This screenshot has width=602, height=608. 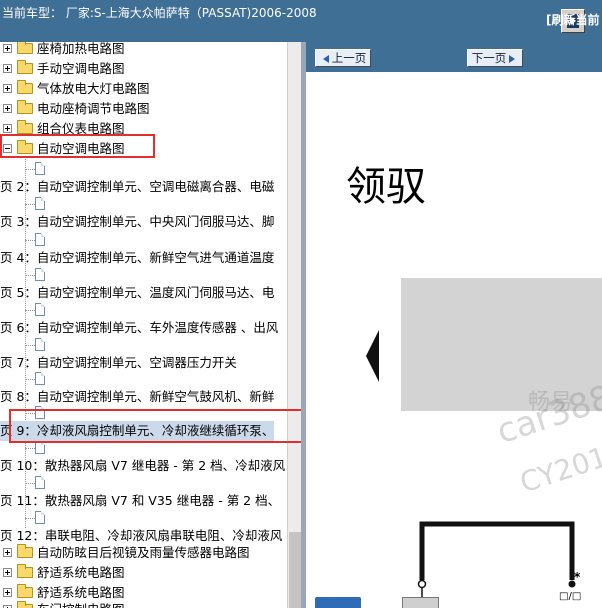 What do you see at coordinates (349, 58) in the screenshot?
I see `prev-page-label: 上一页` at bounding box center [349, 58].